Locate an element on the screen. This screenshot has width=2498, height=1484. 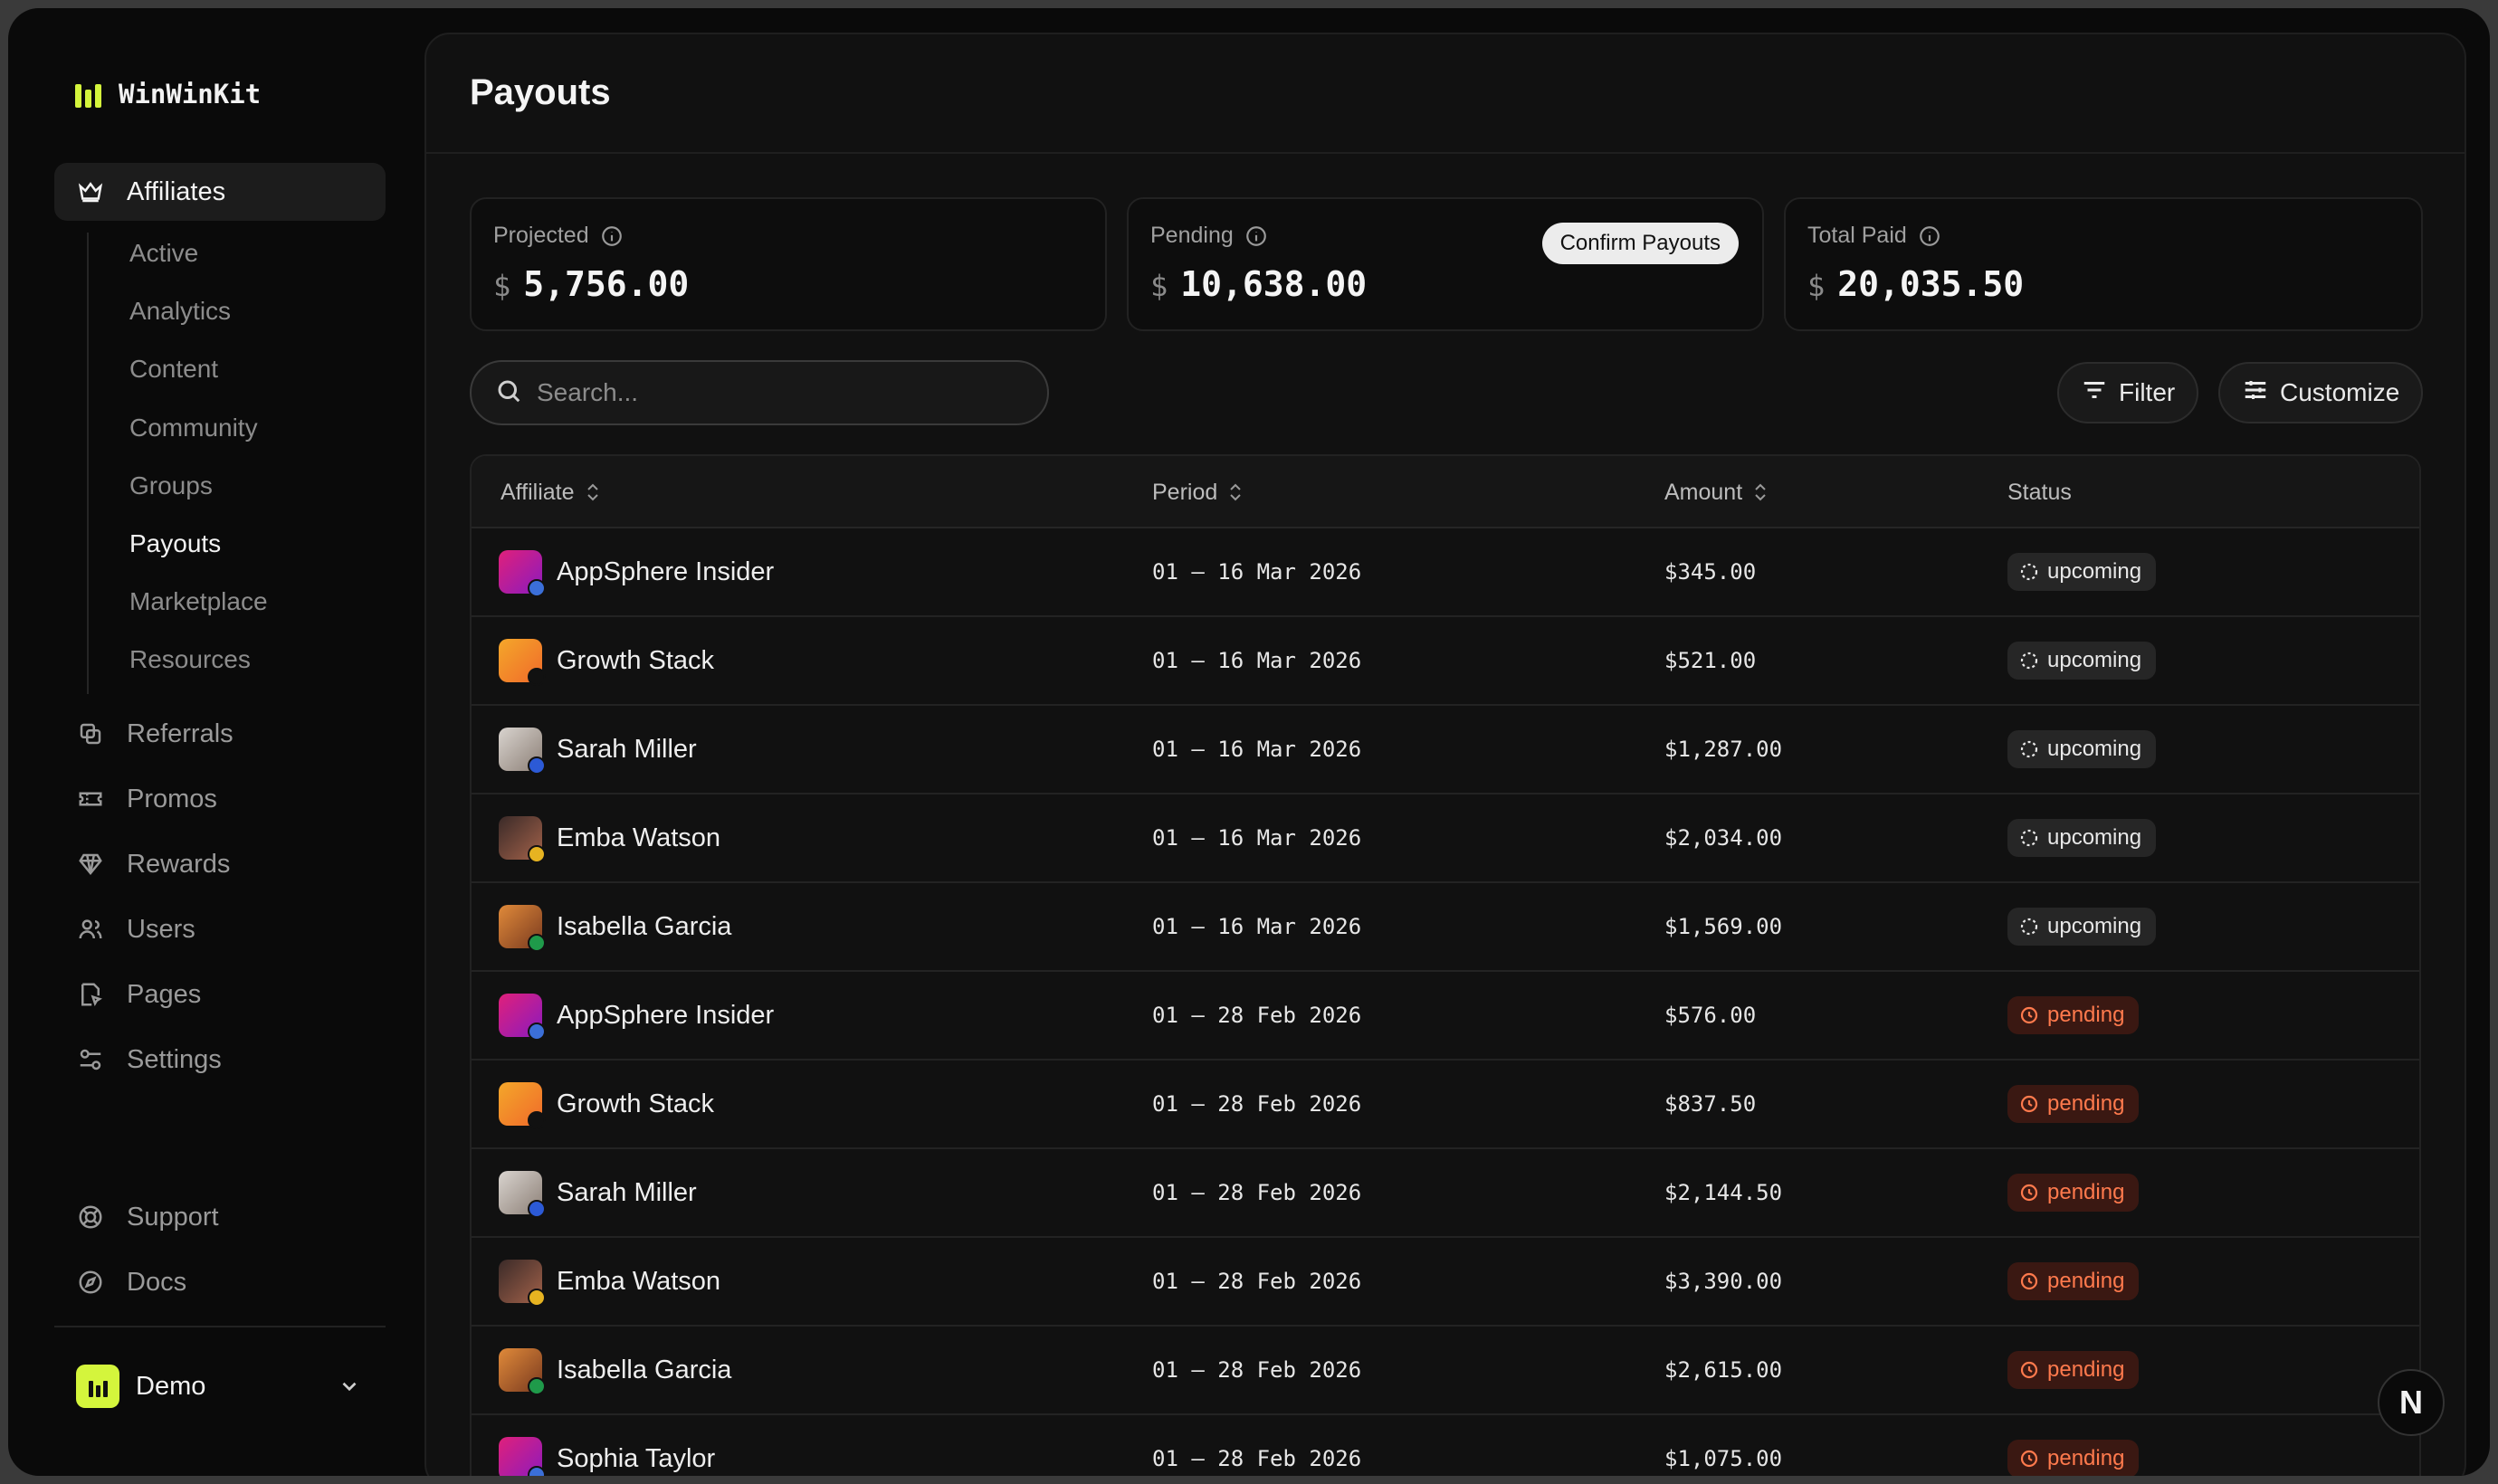
filter-button: Filter is located at coordinates (2128, 392).